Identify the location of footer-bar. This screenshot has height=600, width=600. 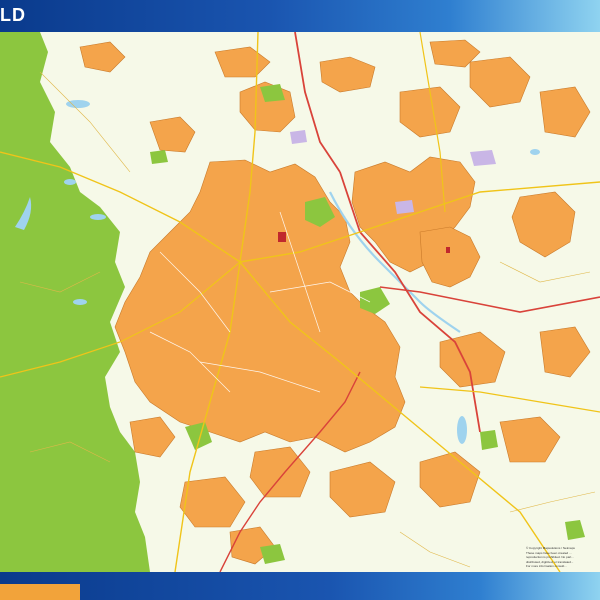
(300, 586).